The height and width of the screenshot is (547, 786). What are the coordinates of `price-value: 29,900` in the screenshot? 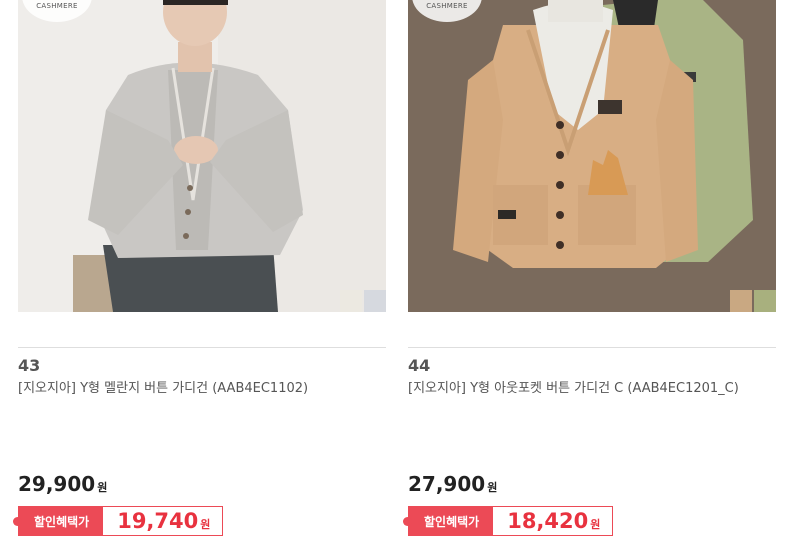 It's located at (57, 484).